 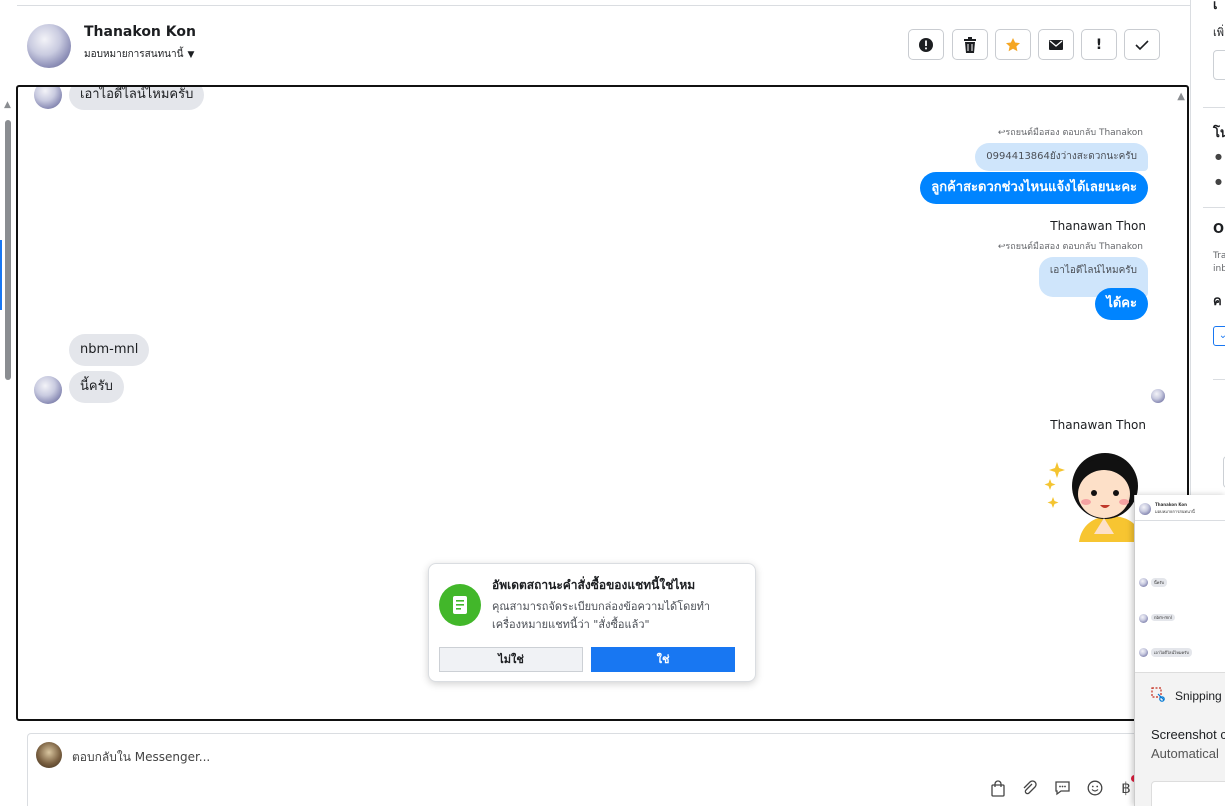 I want to click on overlay-row: นี้ครับ, so click(x=1159, y=582).